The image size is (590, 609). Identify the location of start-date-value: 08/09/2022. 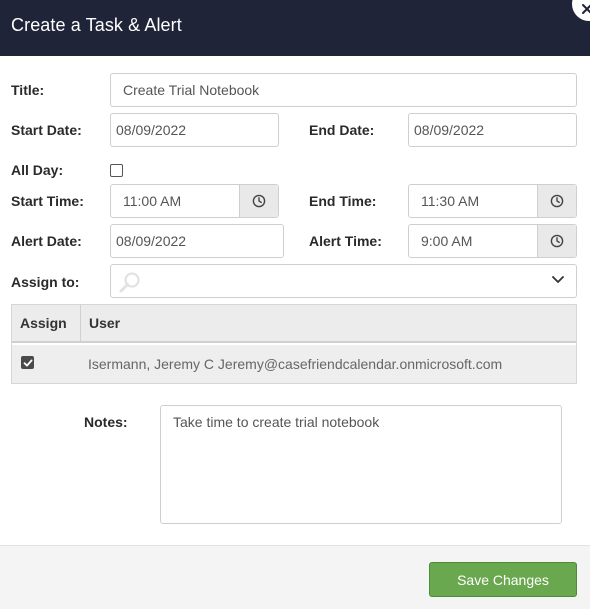
(151, 130).